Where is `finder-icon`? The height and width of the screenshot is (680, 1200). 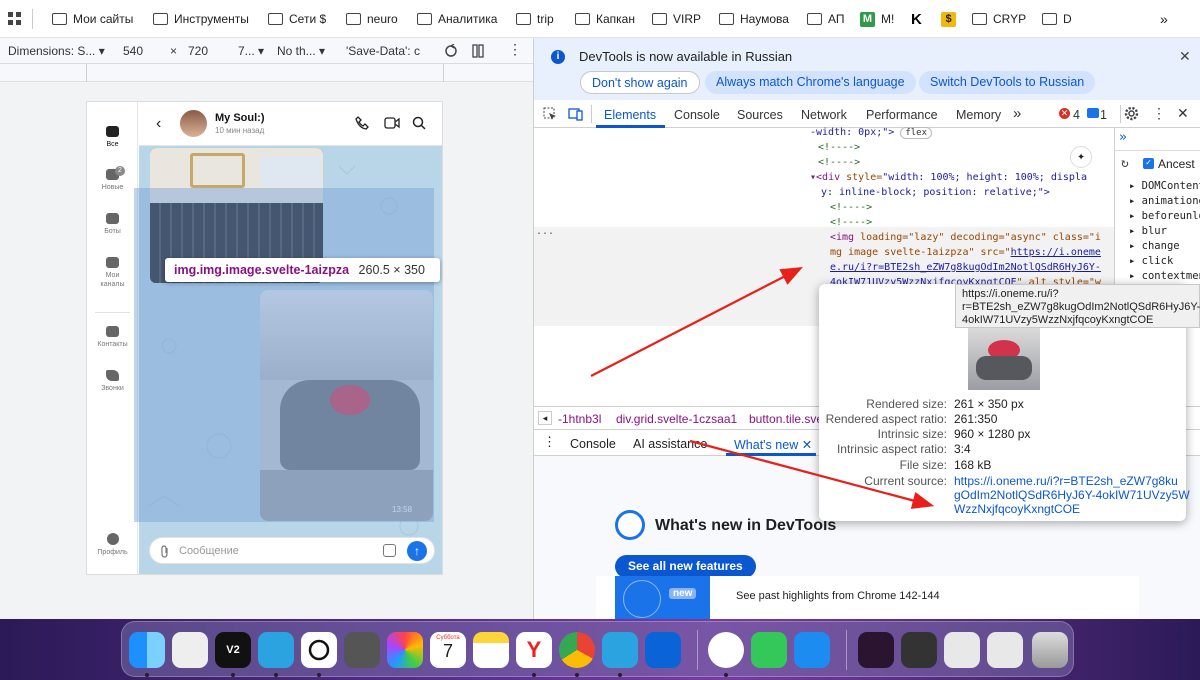 finder-icon is located at coordinates (147, 650).